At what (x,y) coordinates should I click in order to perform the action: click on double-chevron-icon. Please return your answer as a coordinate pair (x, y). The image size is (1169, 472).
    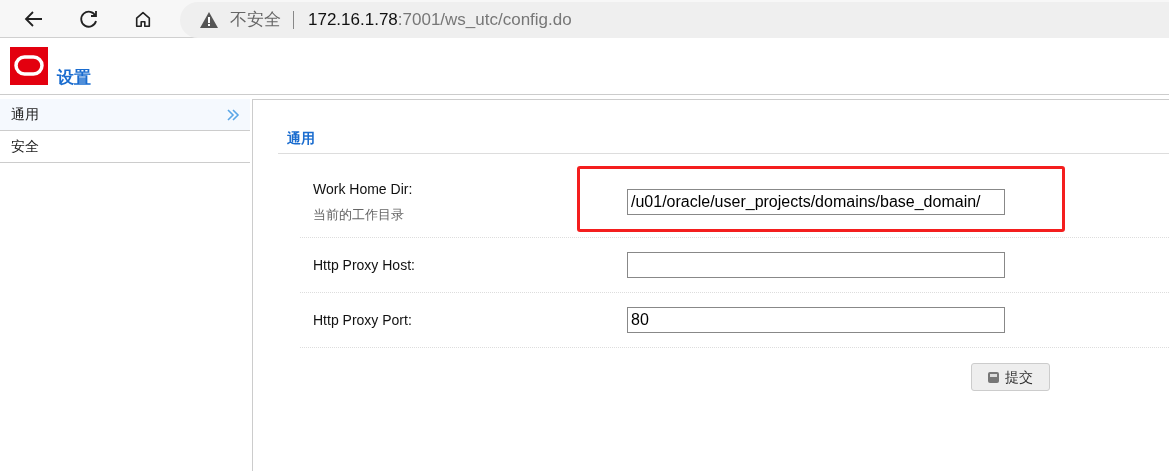
    Looking at the image, I should click on (233, 114).